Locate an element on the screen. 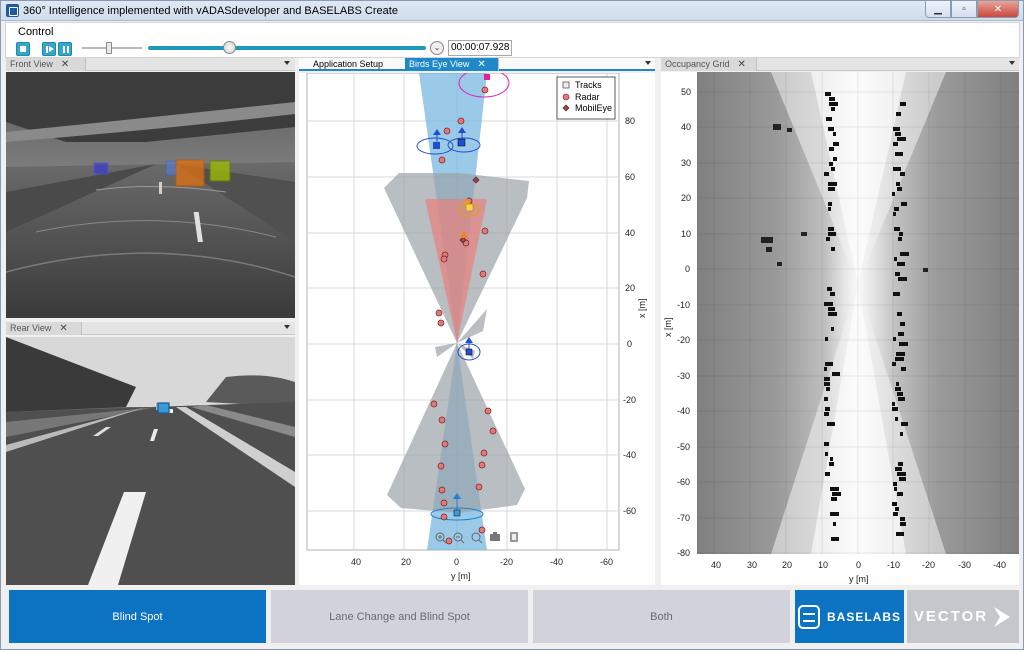 The height and width of the screenshot is (650, 1024). y-tick: 50 is located at coordinates (686, 92).